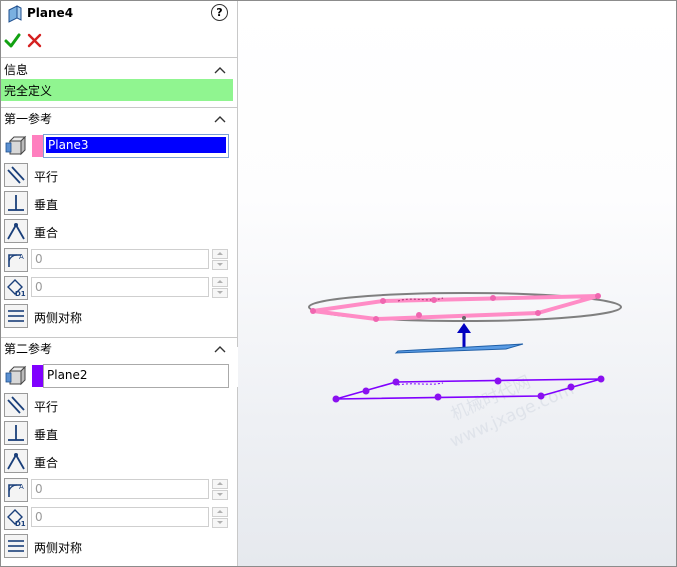 The height and width of the screenshot is (567, 677). What do you see at coordinates (67, 375) in the screenshot?
I see `reference-value: Plane2` at bounding box center [67, 375].